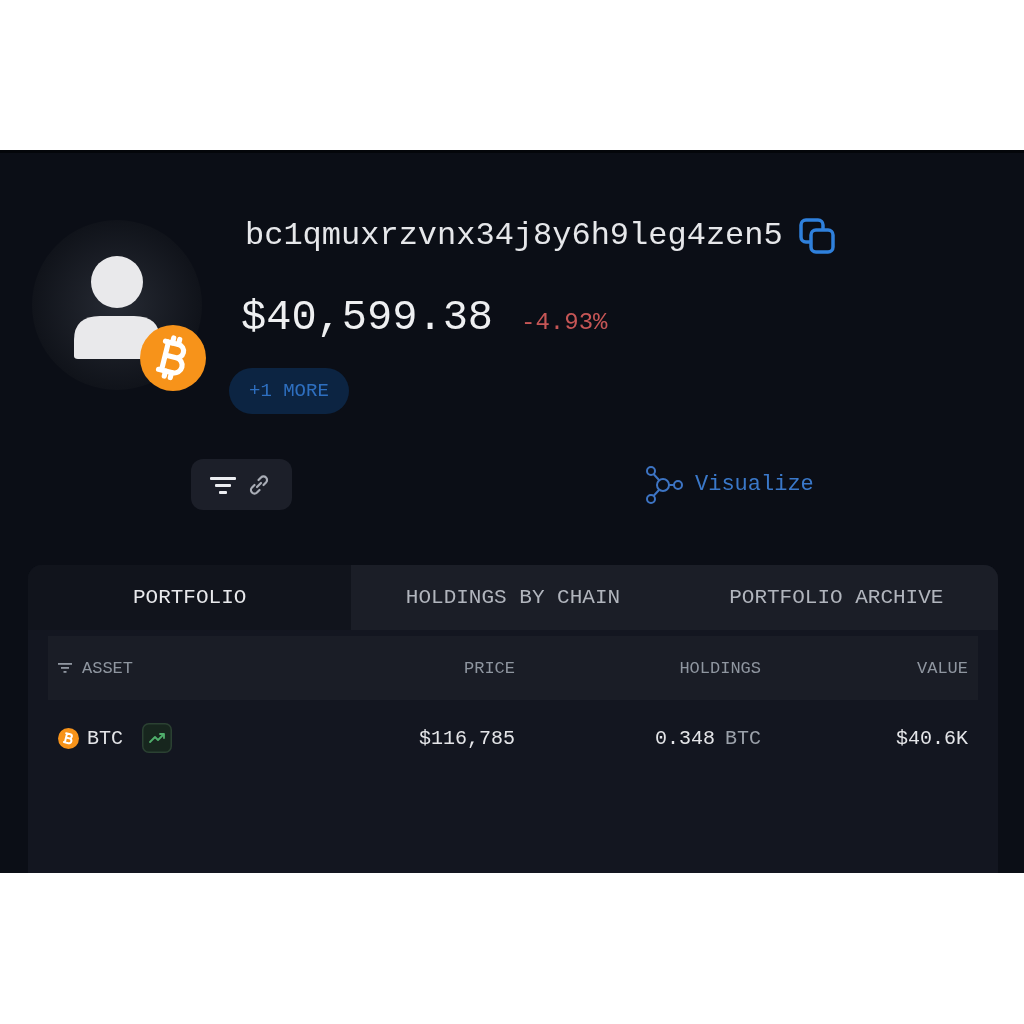  I want to click on balance-change: -4.93%, so click(564, 323).